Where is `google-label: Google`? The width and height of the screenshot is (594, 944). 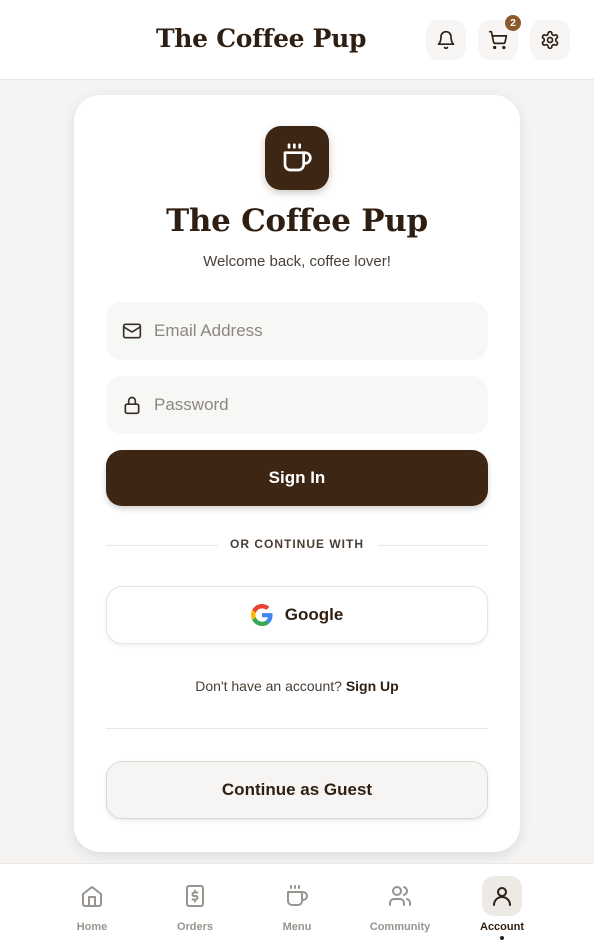 google-label: Google is located at coordinates (314, 614).